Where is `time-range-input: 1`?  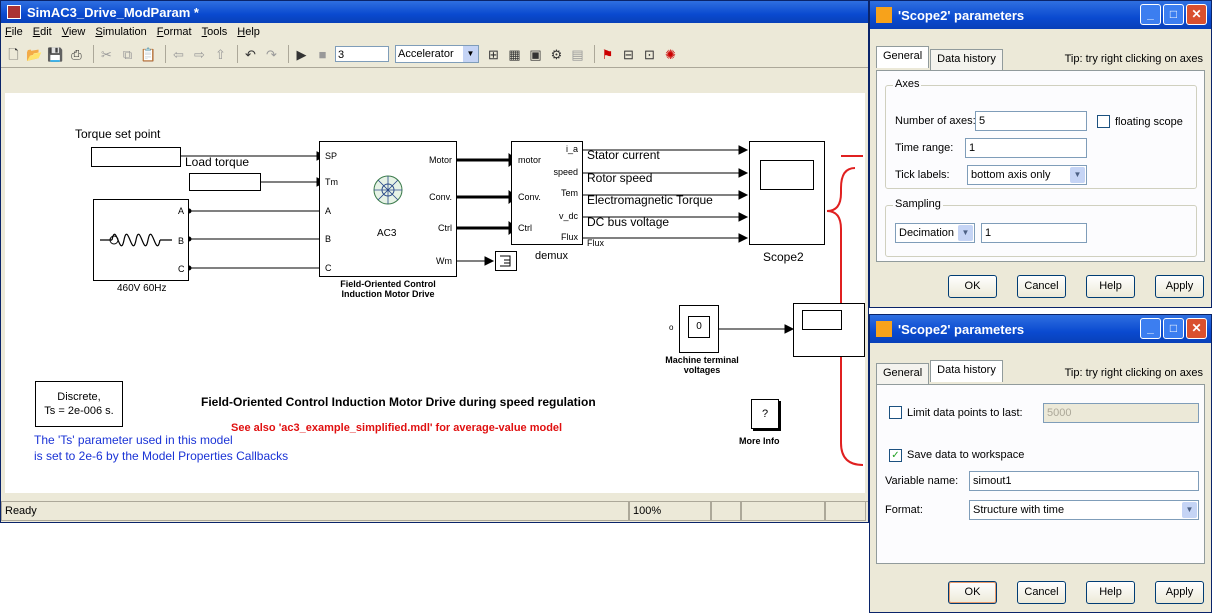
time-range-input: 1 is located at coordinates (1026, 148).